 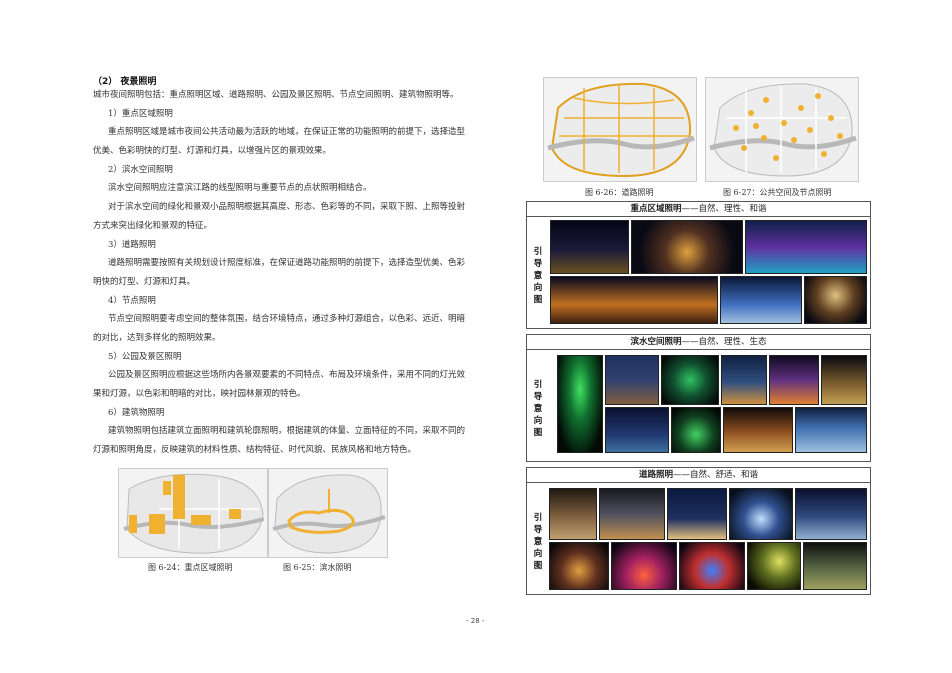 I want to click on panel-key-area-lighting: 重点区域照明——自然、理性、和谐 引导意向图, so click(x=698, y=265).